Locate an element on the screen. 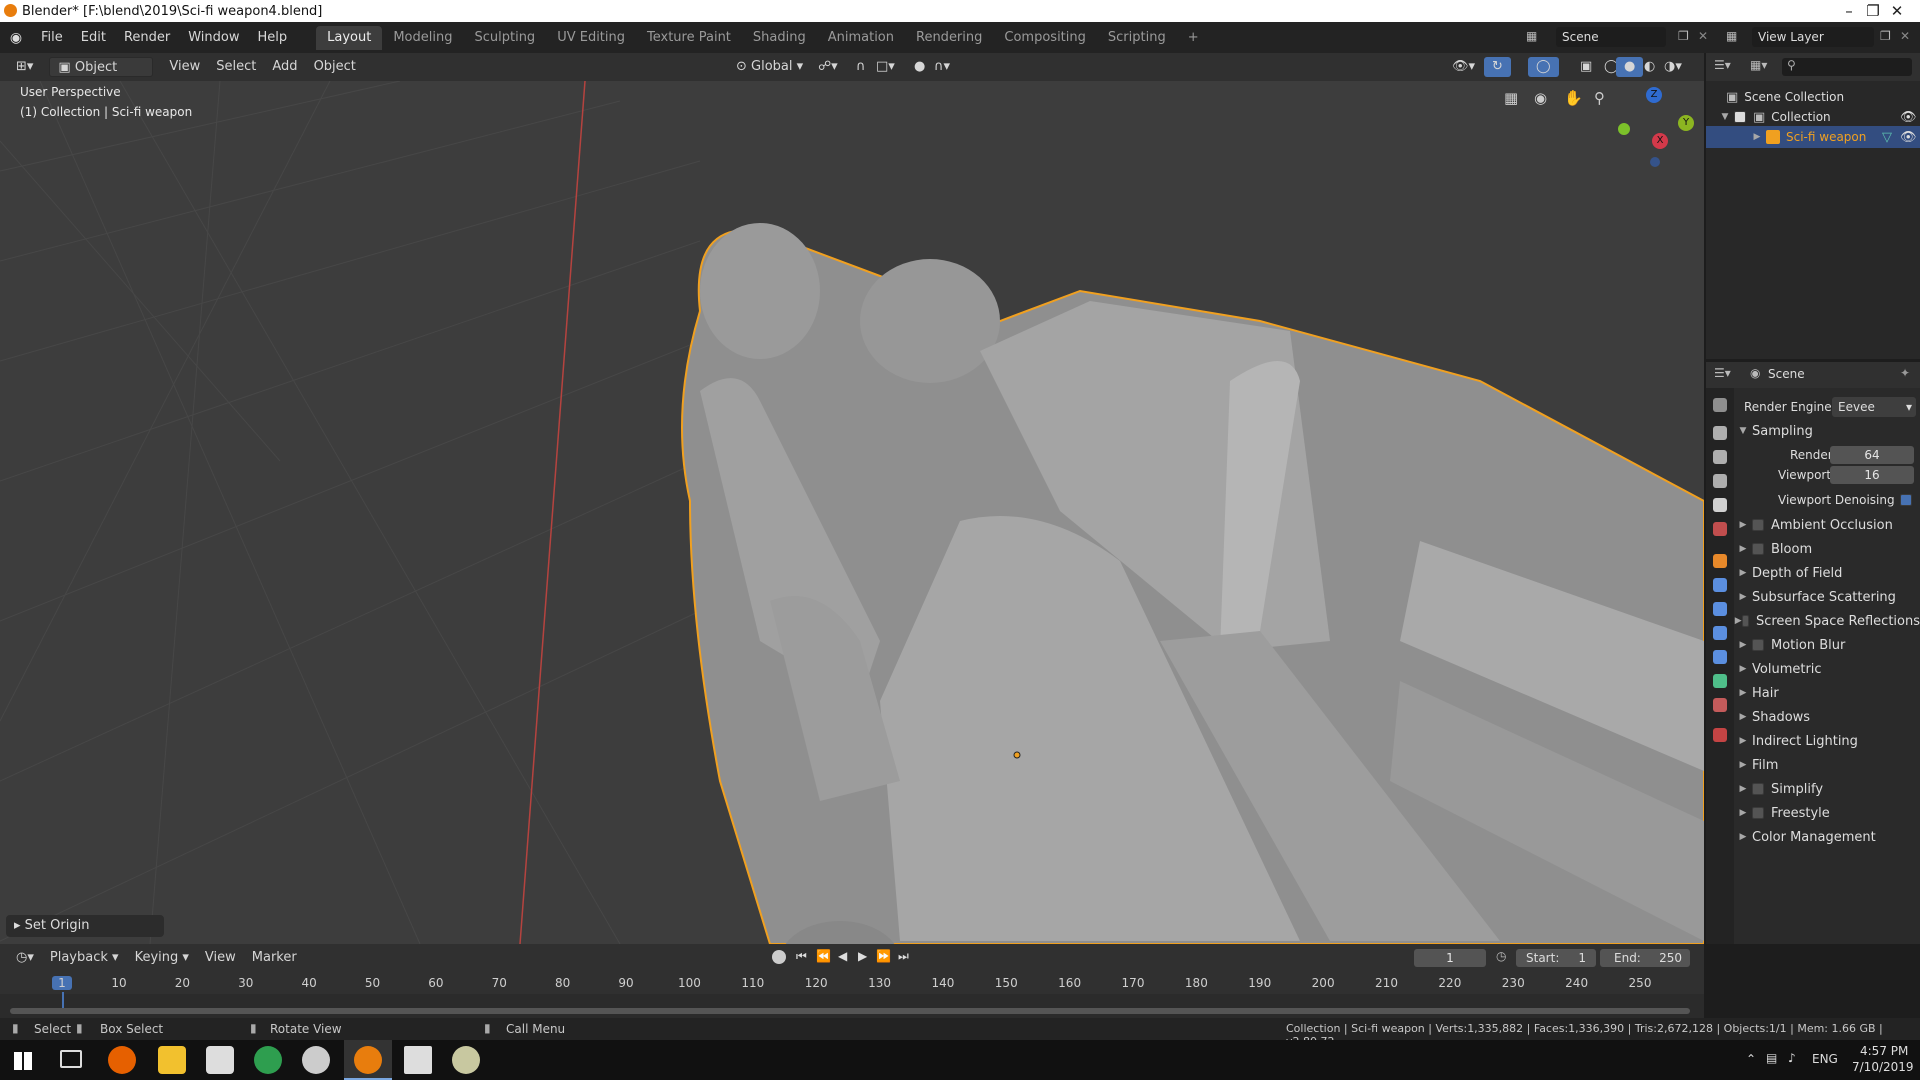 The width and height of the screenshot is (1920, 1080). scene-tab-icon is located at coordinates (1720, 505).